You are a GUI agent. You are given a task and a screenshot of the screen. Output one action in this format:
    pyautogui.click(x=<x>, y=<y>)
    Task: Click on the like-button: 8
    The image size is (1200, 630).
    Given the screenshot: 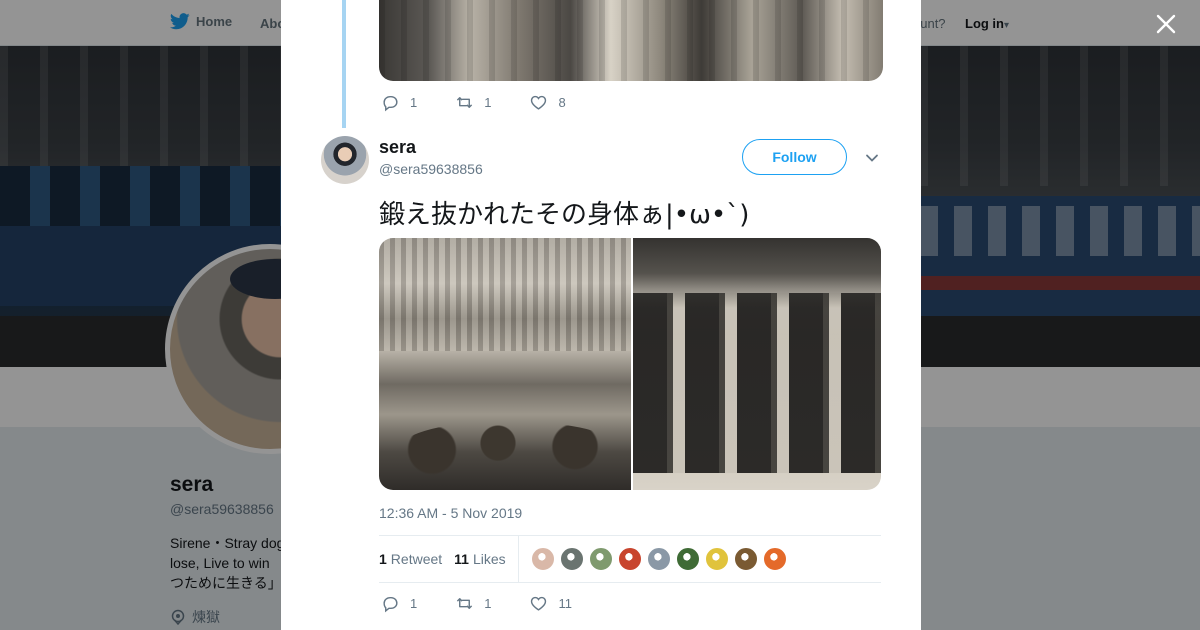 What is the action you would take?
    pyautogui.click(x=547, y=102)
    